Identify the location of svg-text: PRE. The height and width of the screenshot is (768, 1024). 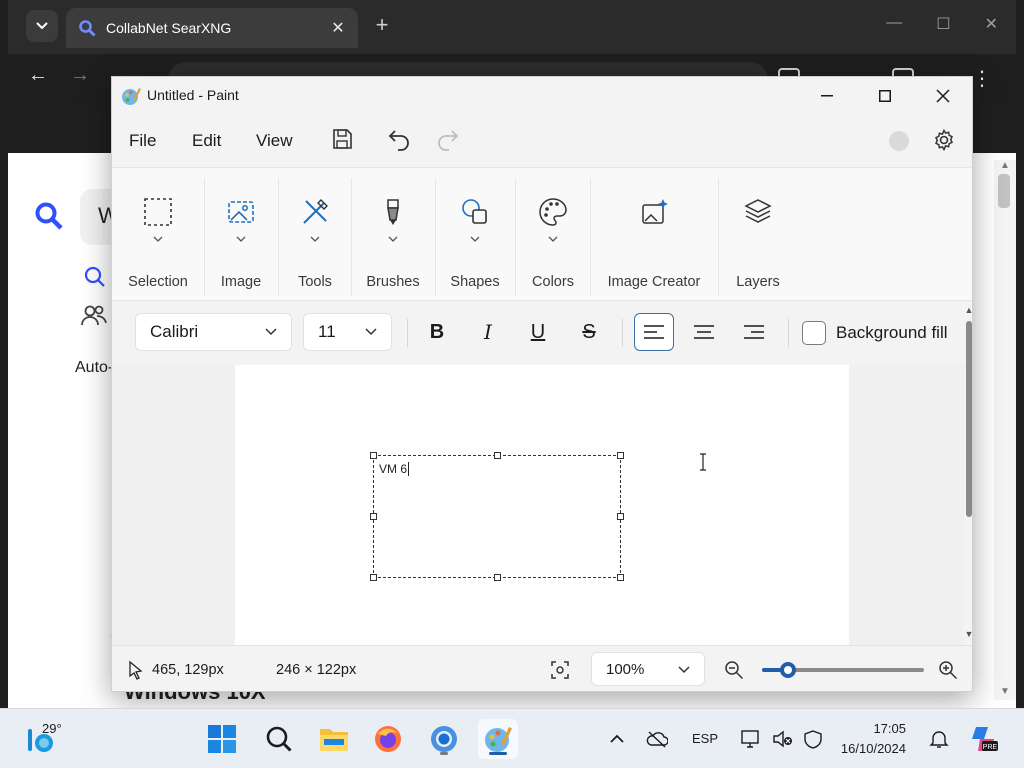
(990, 747).